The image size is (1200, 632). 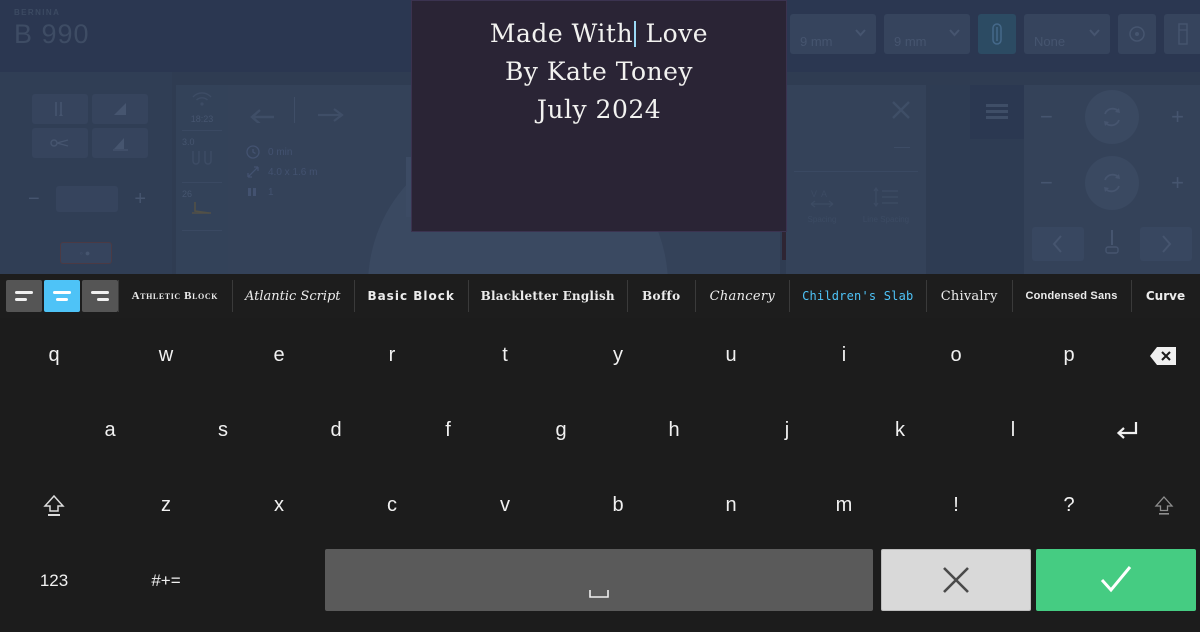 I want to click on key-e: e, so click(x=279, y=355).